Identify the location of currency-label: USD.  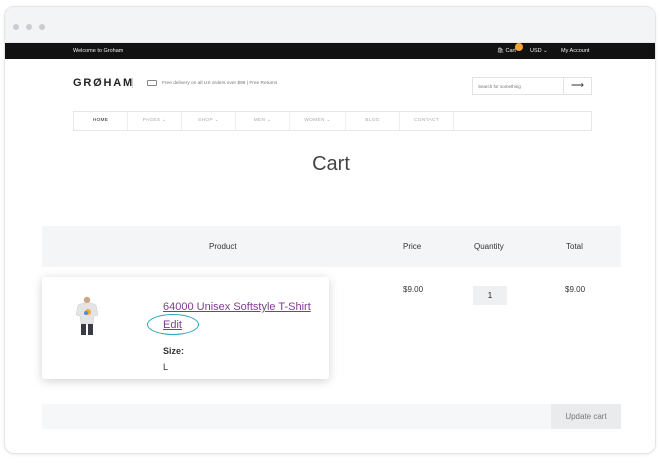
(536, 51).